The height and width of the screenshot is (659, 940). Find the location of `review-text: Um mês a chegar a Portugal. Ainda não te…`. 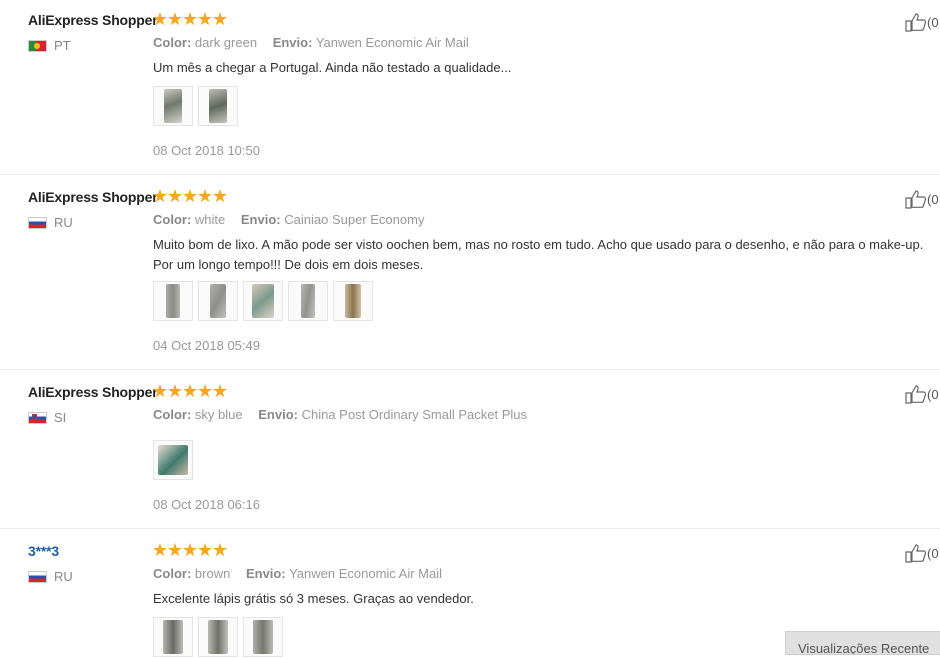

review-text: Um mês a chegar a Portugal. Ainda não te… is located at coordinates (332, 67).